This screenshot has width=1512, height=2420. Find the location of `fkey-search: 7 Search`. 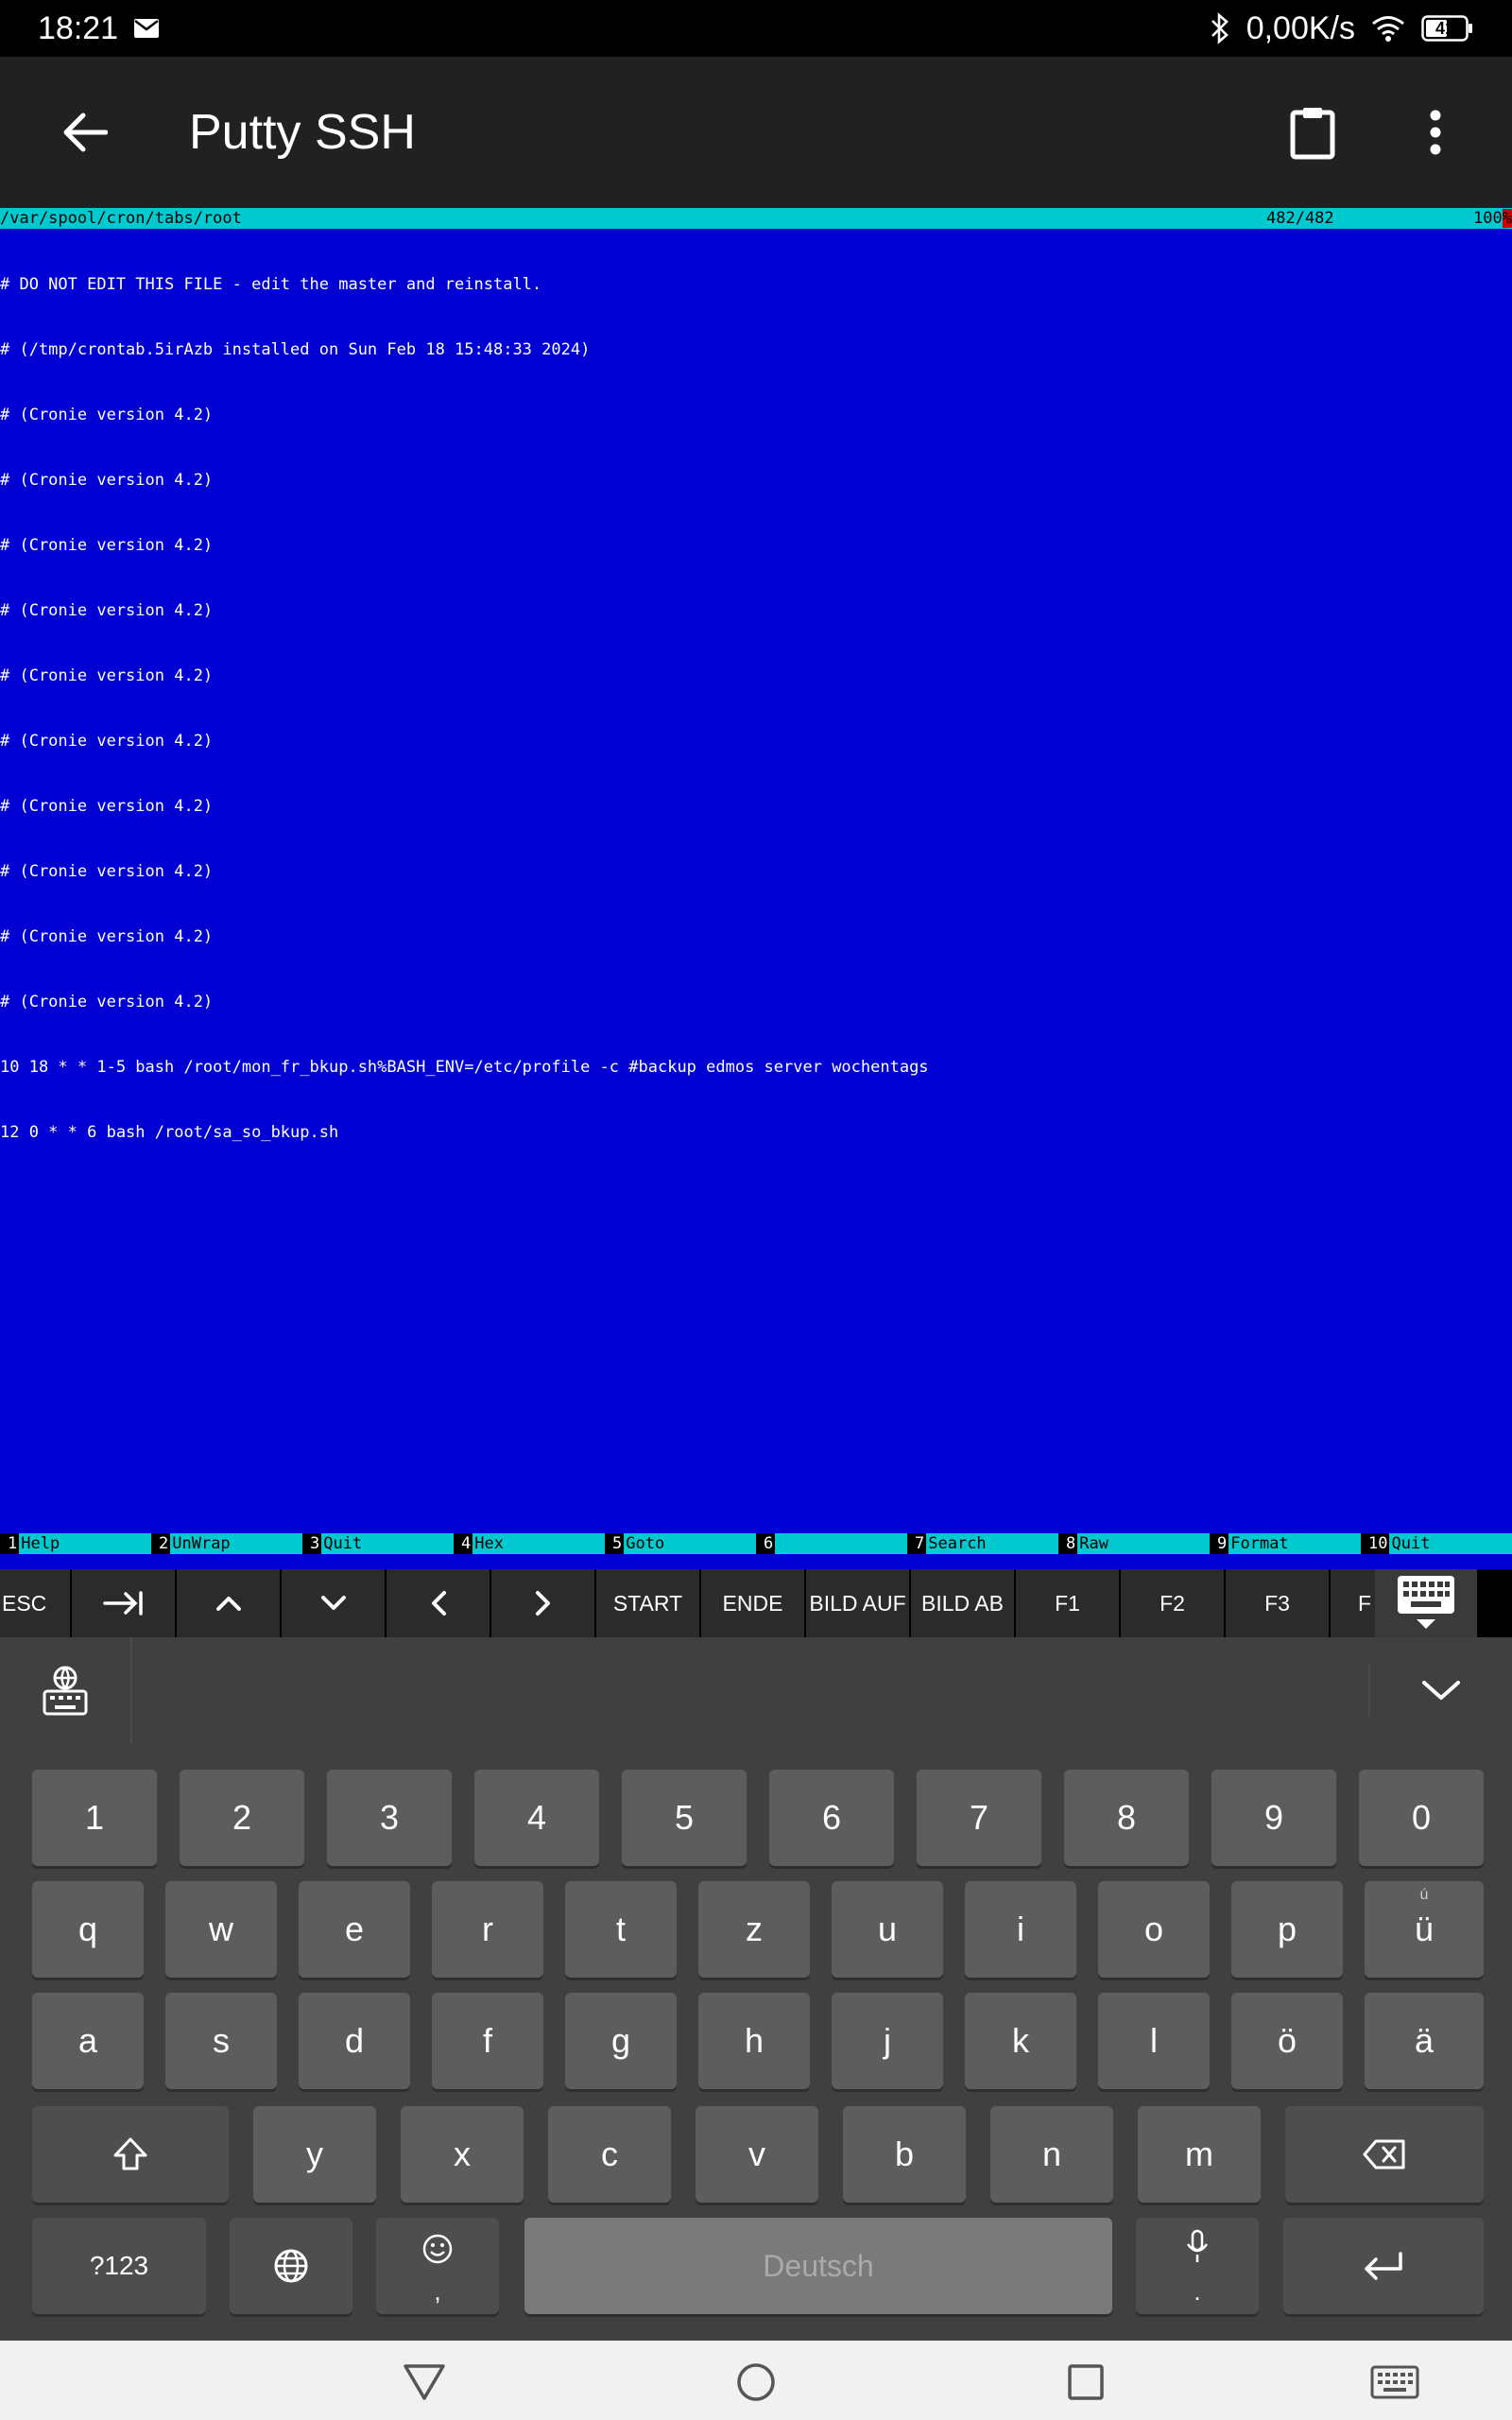

fkey-search: 7 Search is located at coordinates (982, 1544).